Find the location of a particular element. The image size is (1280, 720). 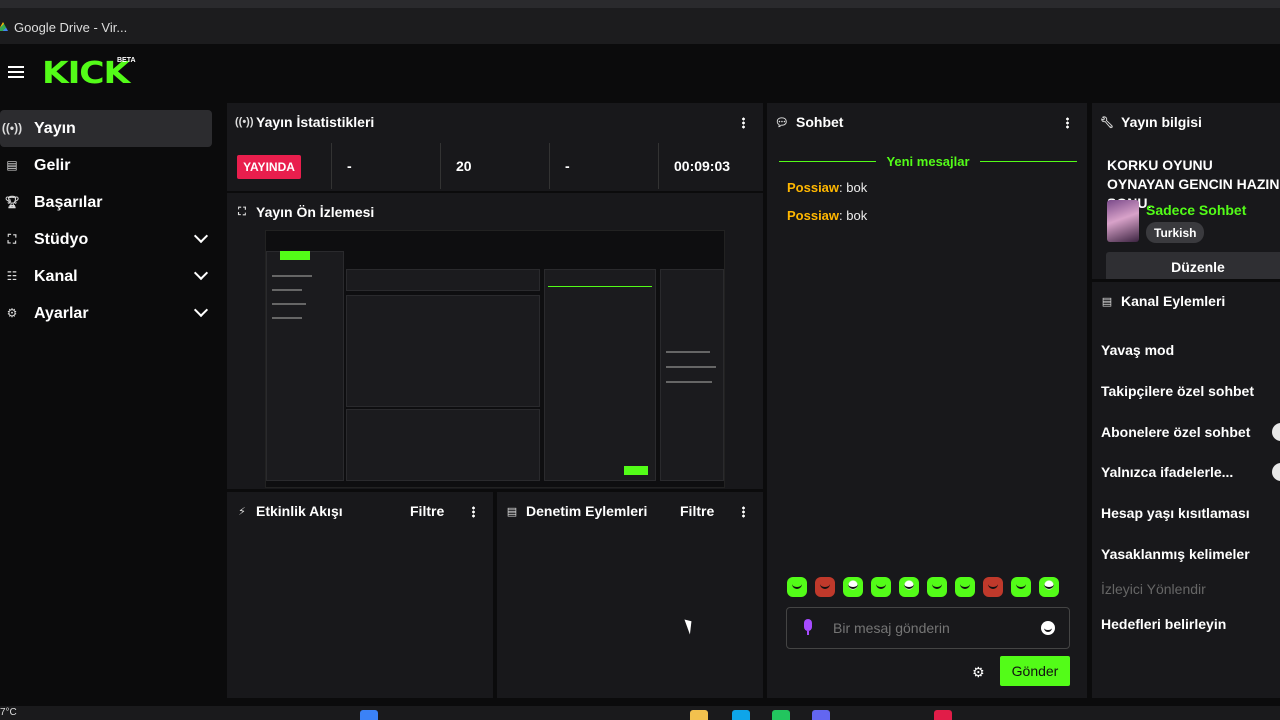

viewer-count: 20 is located at coordinates (464, 166).